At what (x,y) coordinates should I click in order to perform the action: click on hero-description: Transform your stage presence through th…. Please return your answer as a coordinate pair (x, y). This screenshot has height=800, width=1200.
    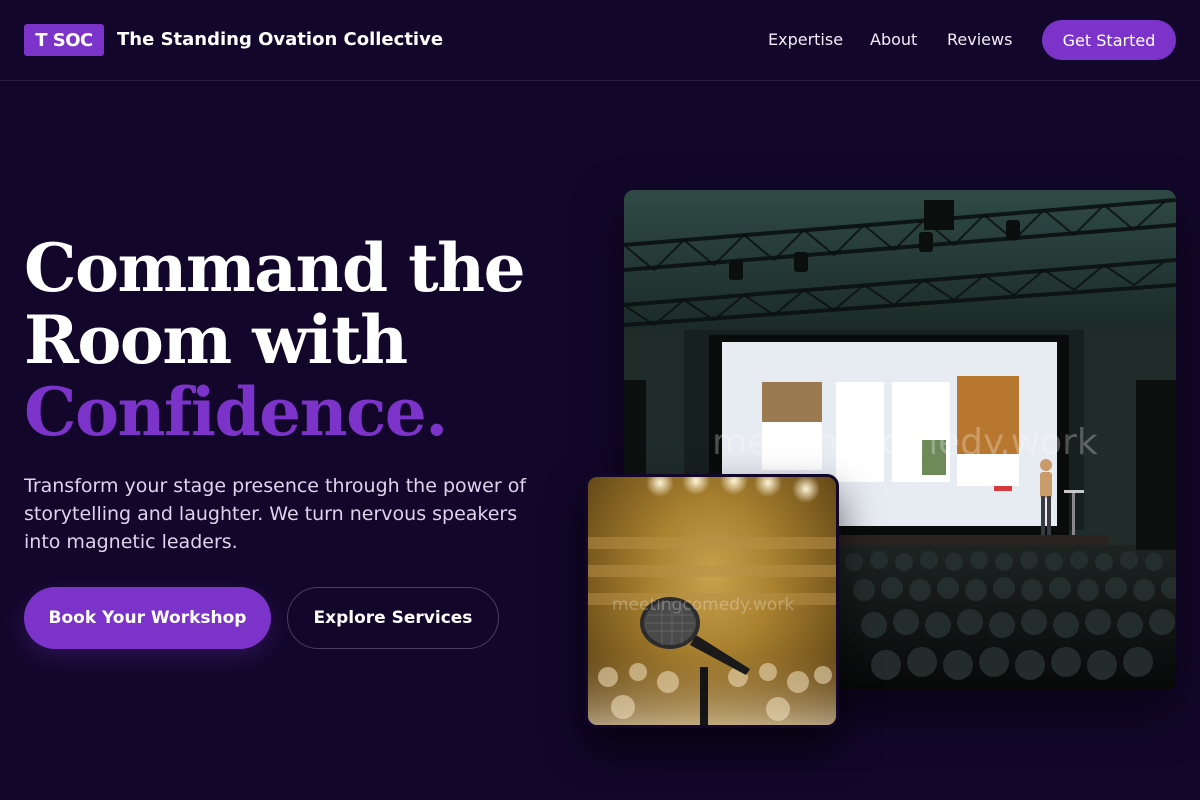
    Looking at the image, I should click on (275, 514).